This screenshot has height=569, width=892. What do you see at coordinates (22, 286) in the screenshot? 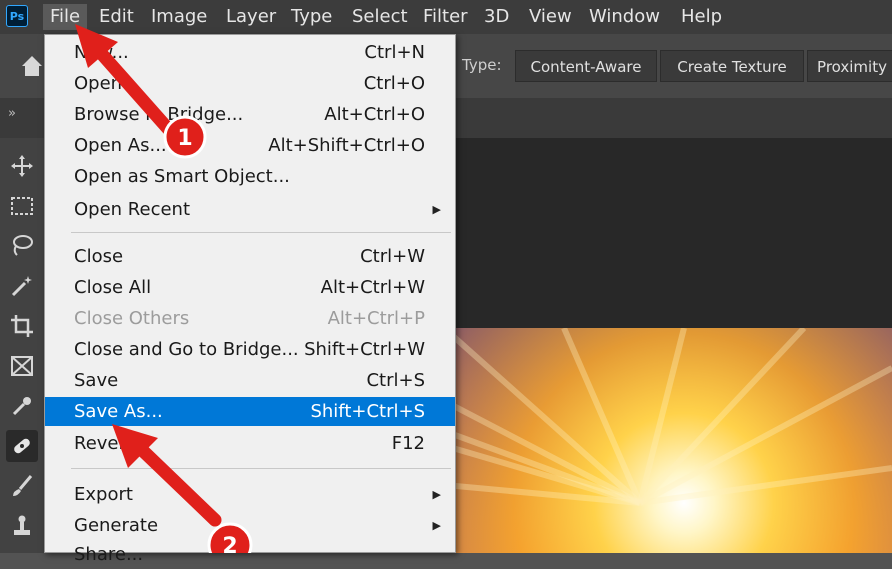
I see `magic-wand-tool-icon` at bounding box center [22, 286].